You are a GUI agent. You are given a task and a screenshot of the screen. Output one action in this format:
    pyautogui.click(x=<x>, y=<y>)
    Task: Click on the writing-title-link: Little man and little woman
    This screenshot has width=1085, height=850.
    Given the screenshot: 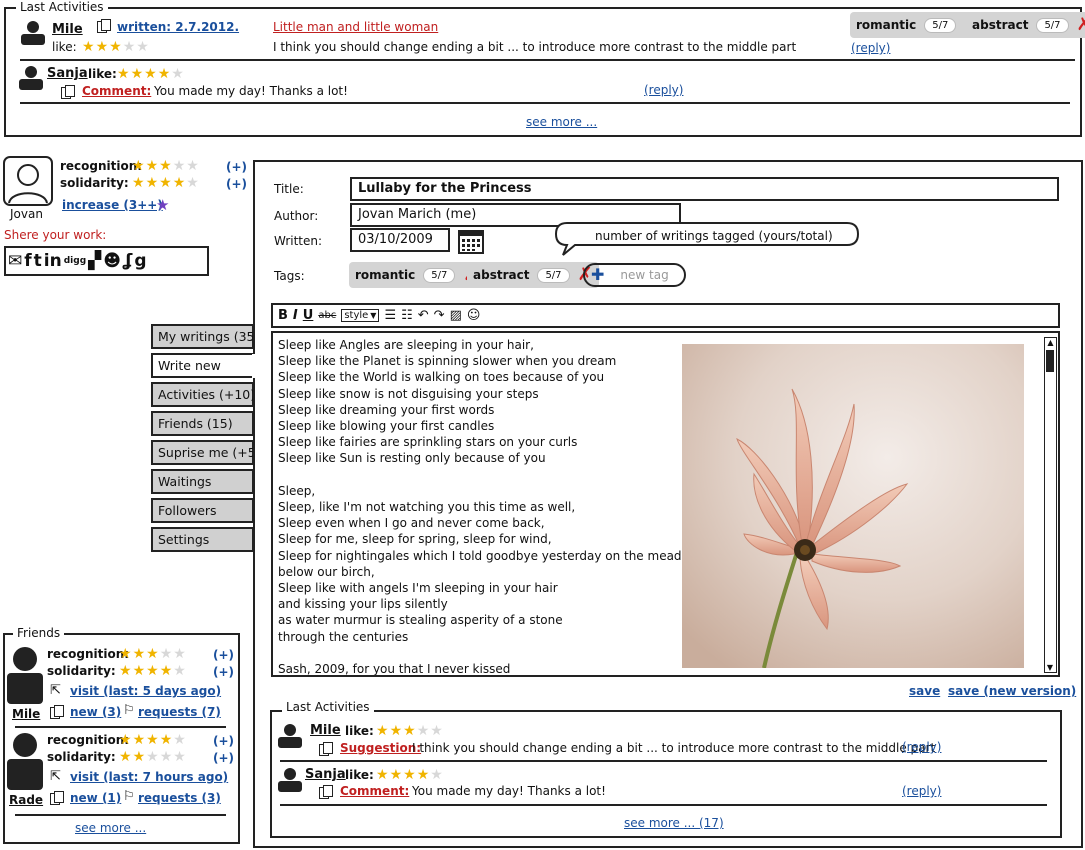 What is the action you would take?
    pyautogui.click(x=355, y=27)
    